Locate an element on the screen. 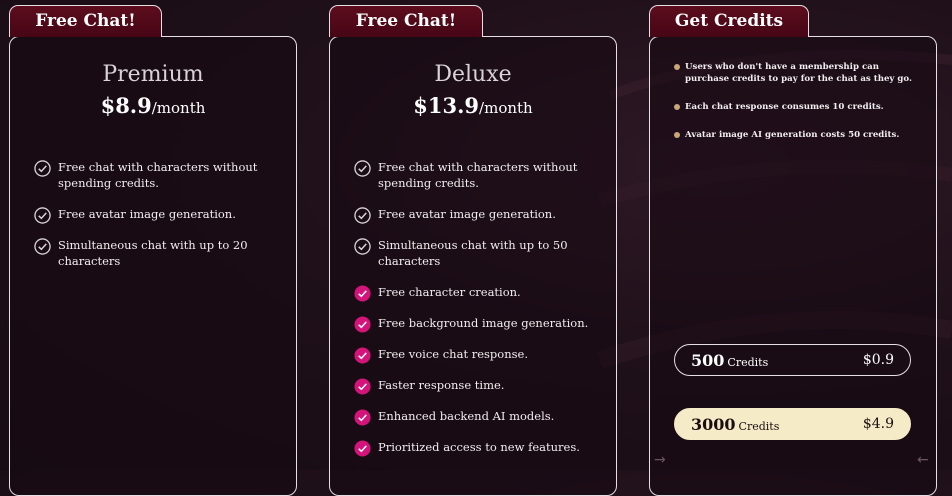 Image resolution: width=952 pixels, height=496 pixels. credit-note: Each chat response consumes 10 credits. is located at coordinates (795, 107).